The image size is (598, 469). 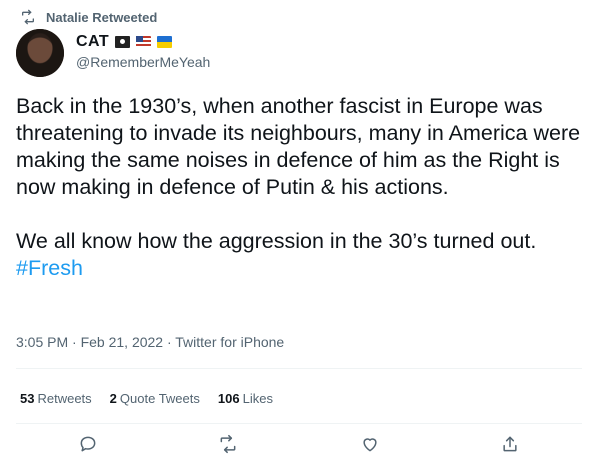 I want to click on reply-button, so click(x=88, y=444).